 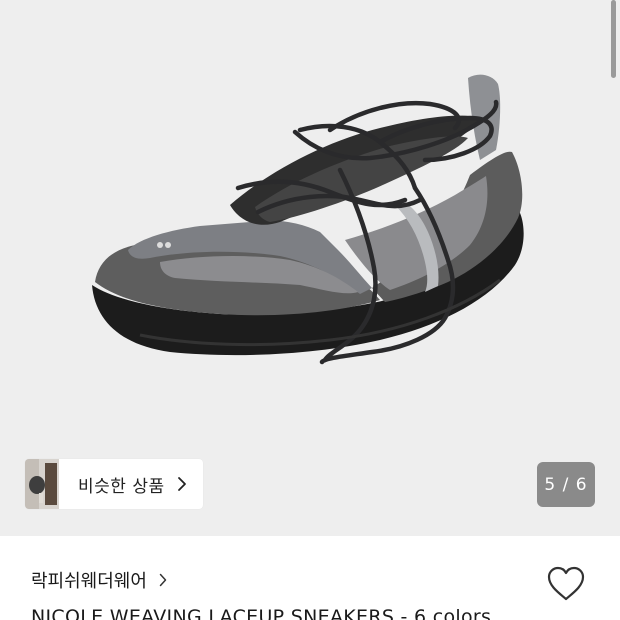 I want to click on heart-icon, so click(x=566, y=584).